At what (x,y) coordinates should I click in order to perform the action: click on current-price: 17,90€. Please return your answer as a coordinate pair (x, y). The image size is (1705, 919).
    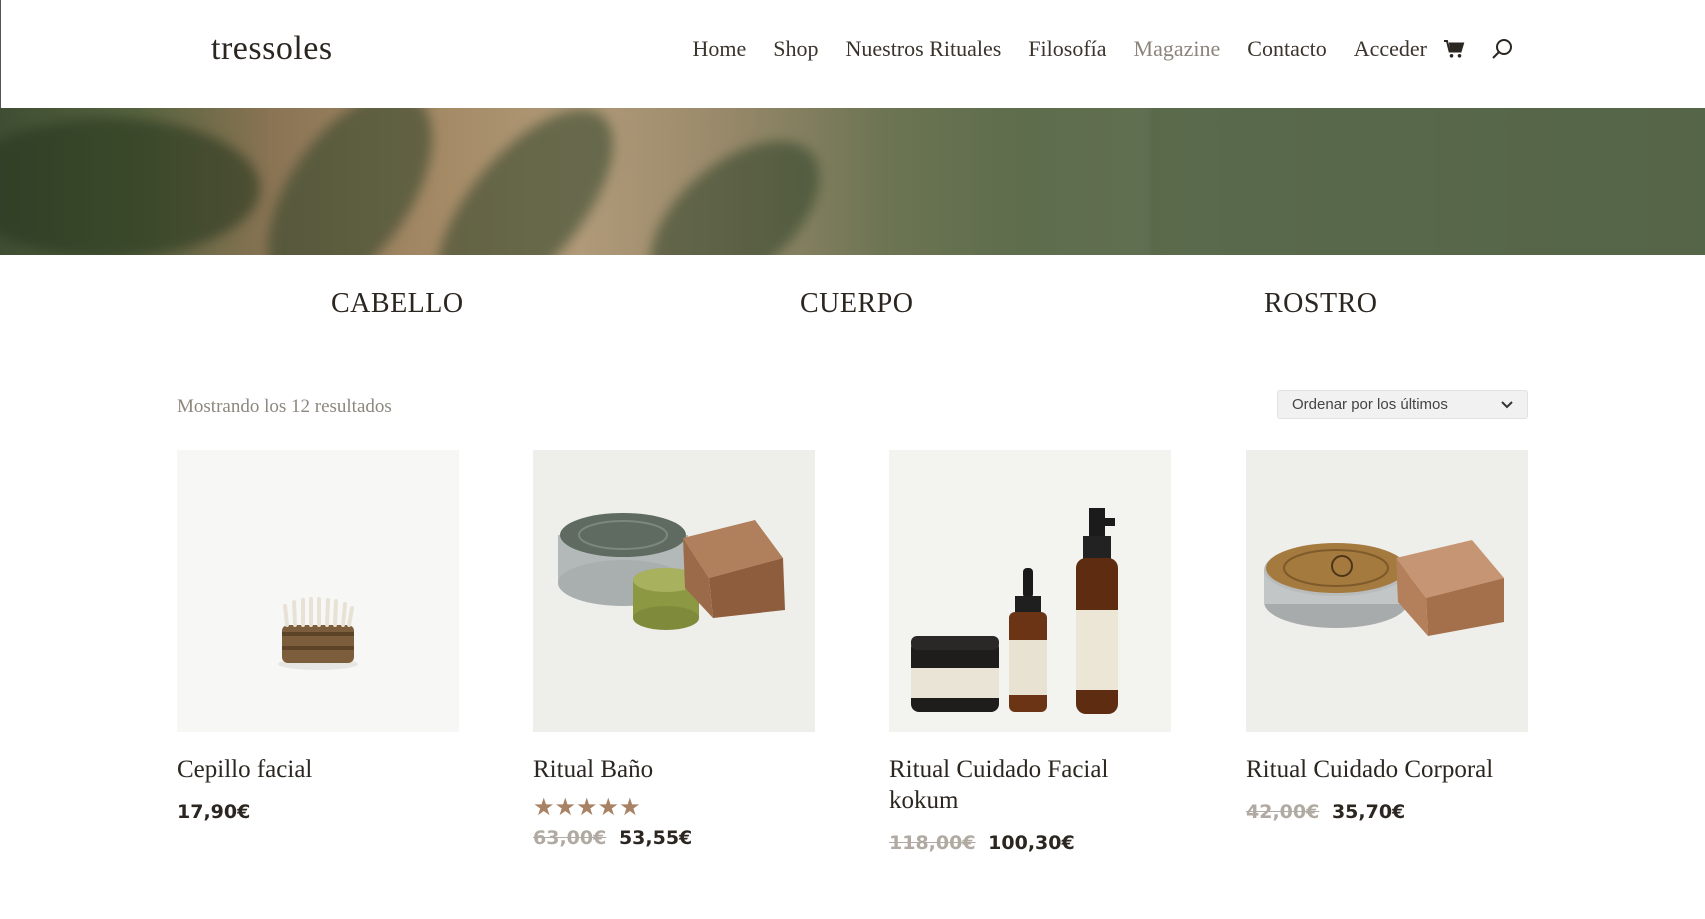
    Looking at the image, I should click on (214, 812).